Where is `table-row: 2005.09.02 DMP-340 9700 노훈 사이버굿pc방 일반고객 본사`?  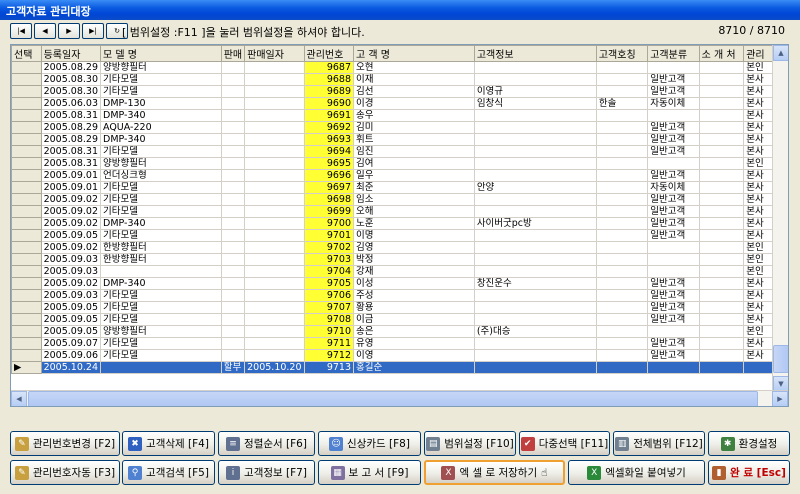 table-row: 2005.09.02 DMP-340 9700 노훈 사이버굿pc방 일반고객 본사 is located at coordinates (399, 223).